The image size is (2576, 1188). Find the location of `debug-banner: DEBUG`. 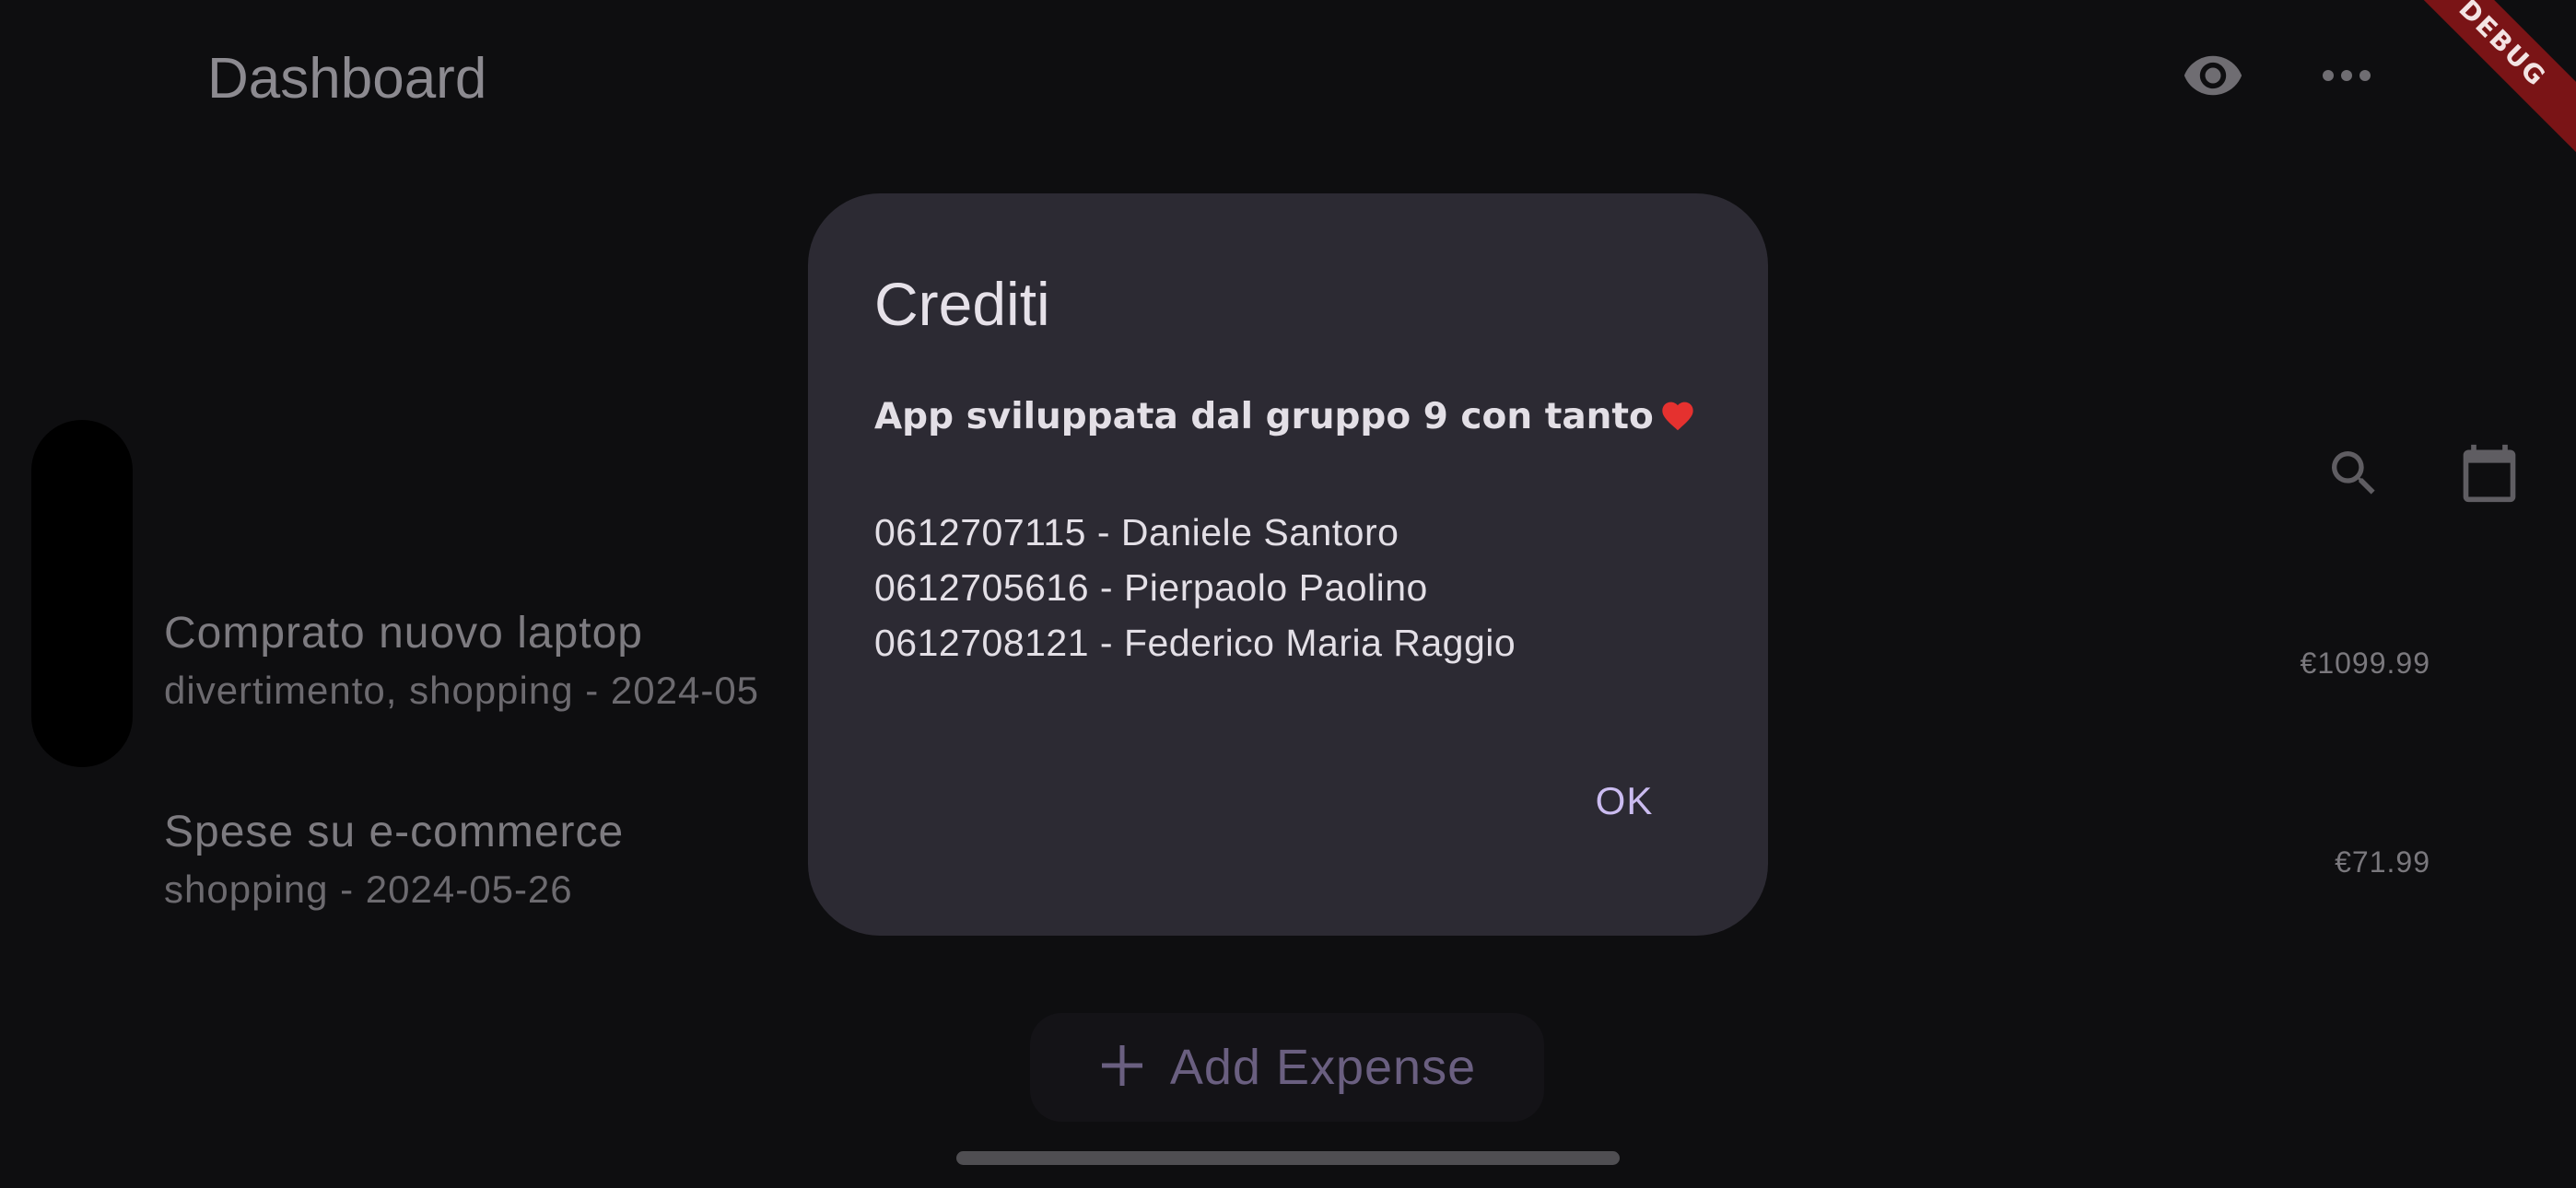

debug-banner: DEBUG is located at coordinates (2481, 79).